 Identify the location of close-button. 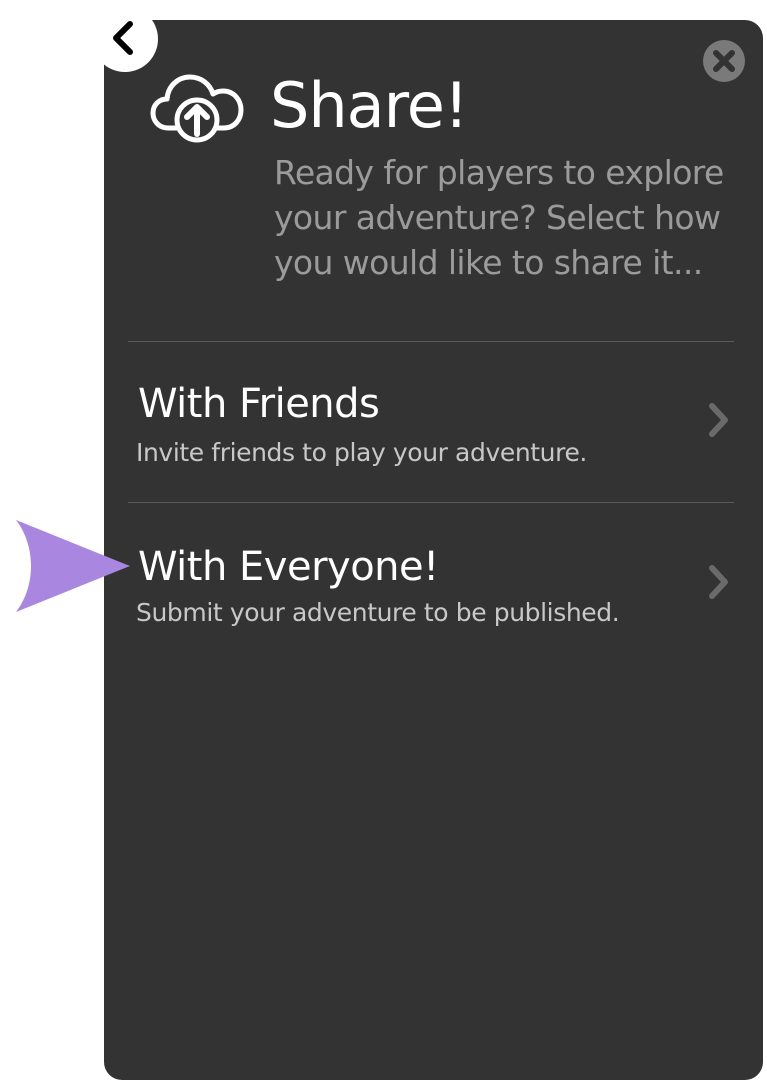
(724, 61).